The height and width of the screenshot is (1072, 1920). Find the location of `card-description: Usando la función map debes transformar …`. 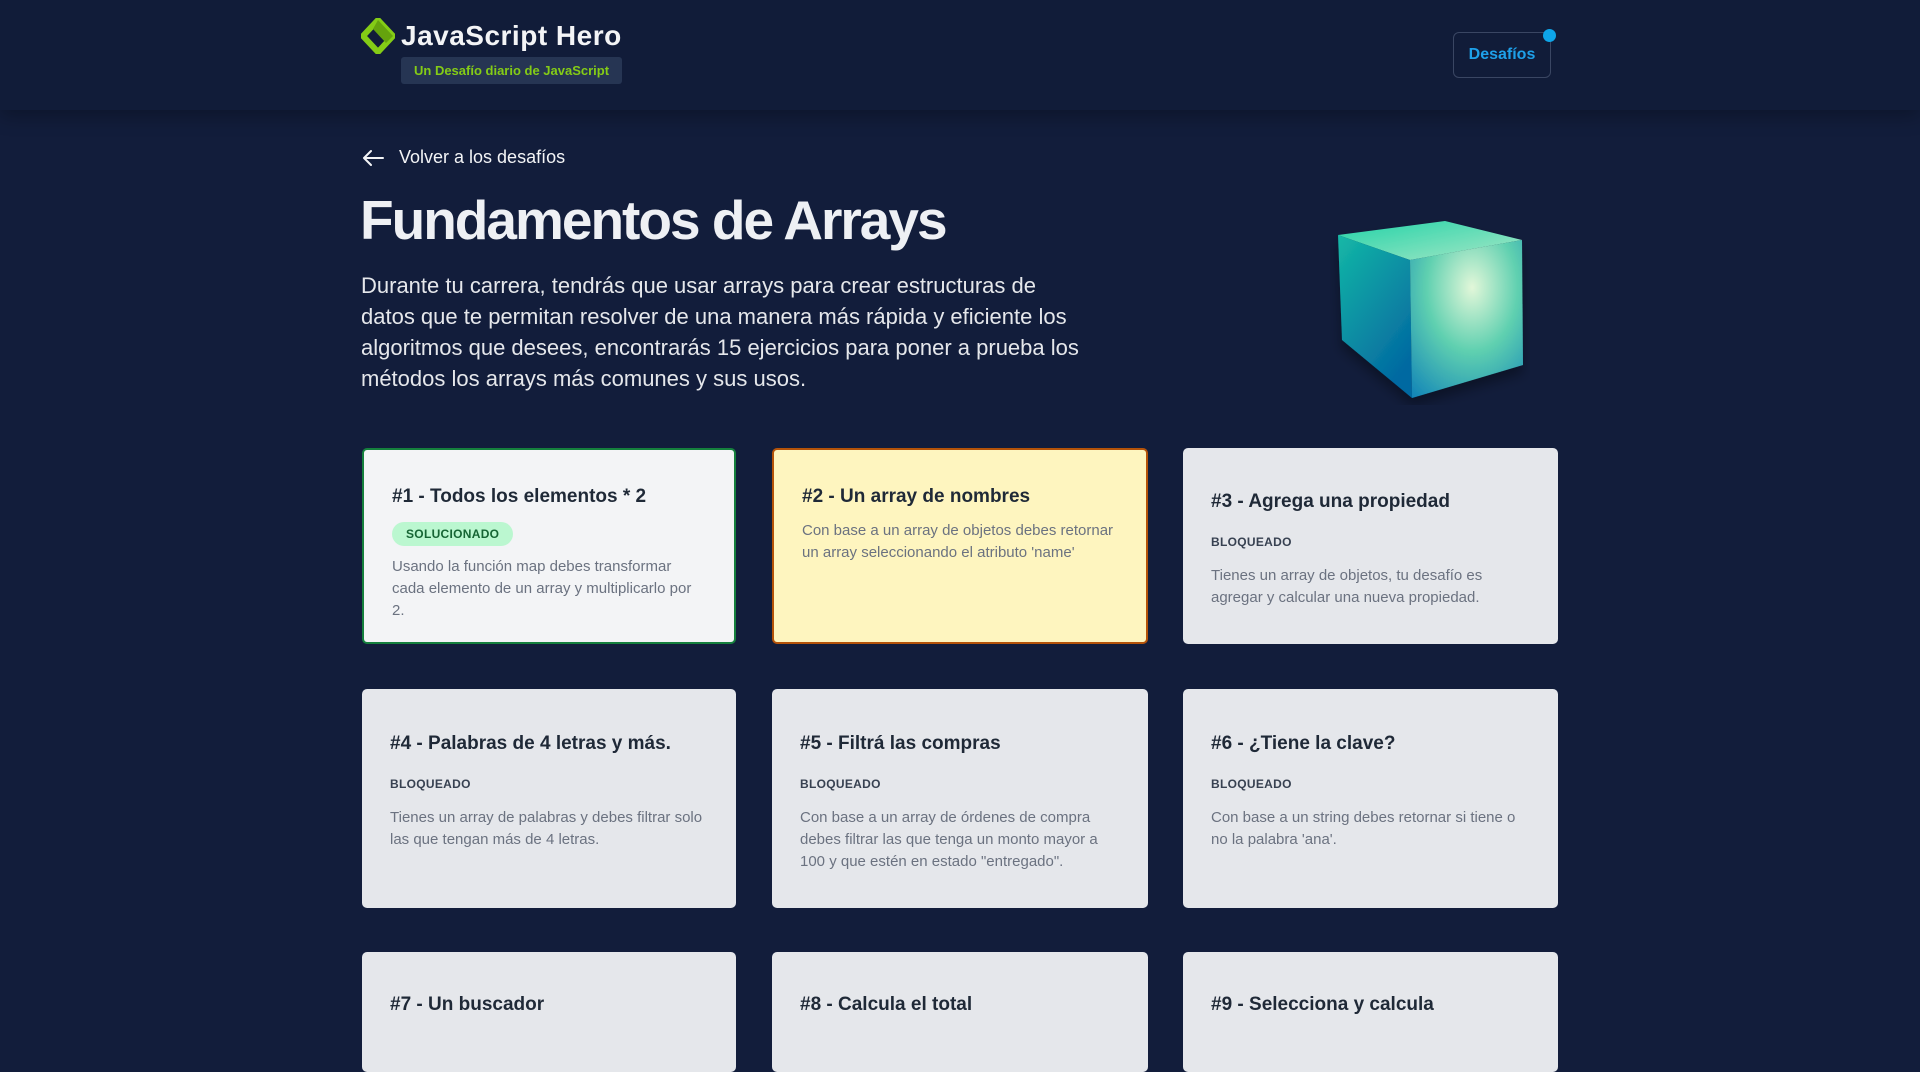

card-description: Usando la función map debes transformar … is located at coordinates (542, 588).